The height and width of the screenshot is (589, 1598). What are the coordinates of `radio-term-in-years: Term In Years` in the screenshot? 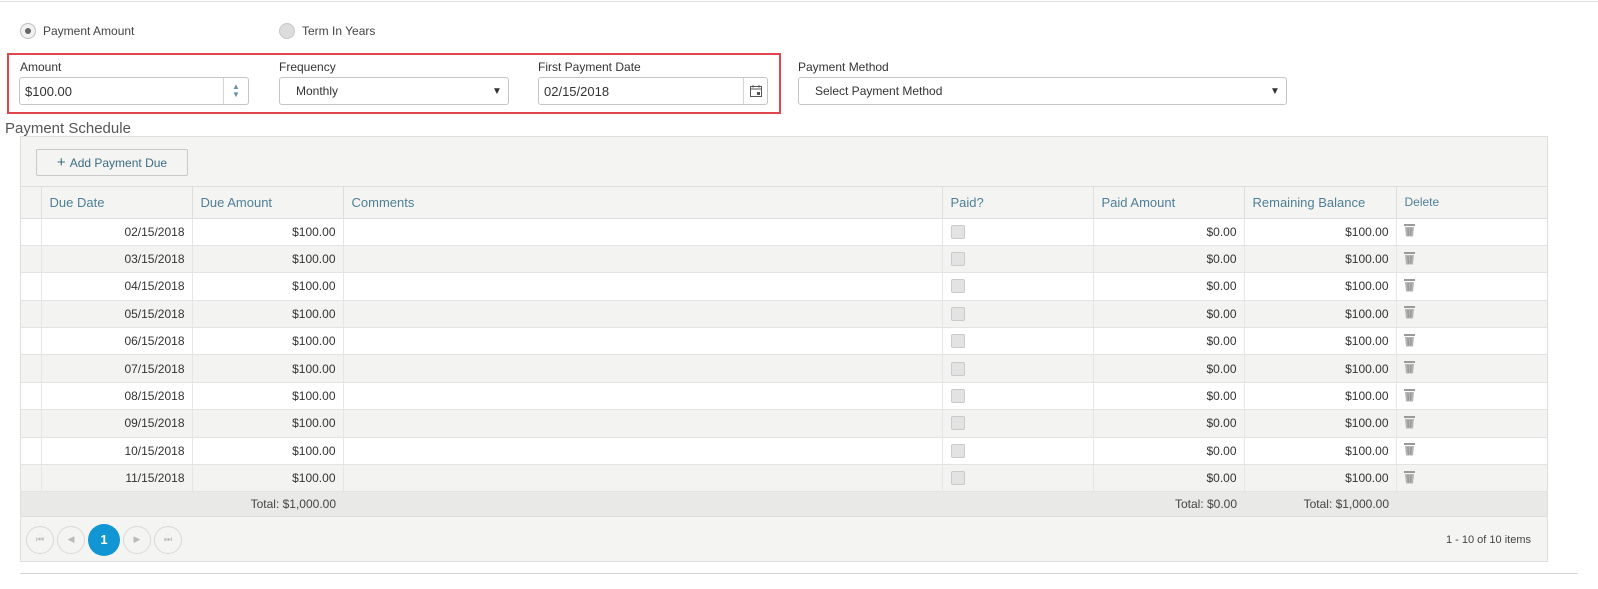 It's located at (327, 31).